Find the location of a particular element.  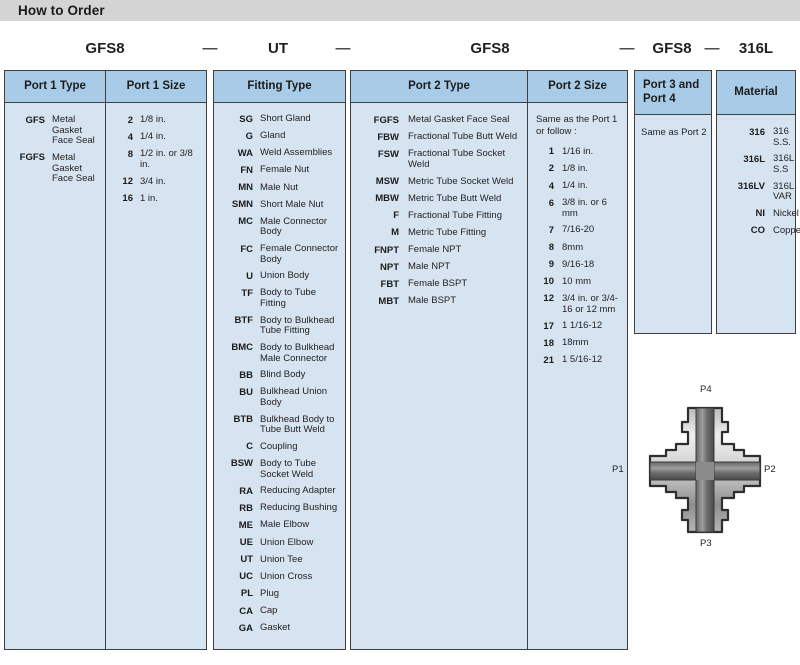

fitting-type-code: G is located at coordinates (249, 136).